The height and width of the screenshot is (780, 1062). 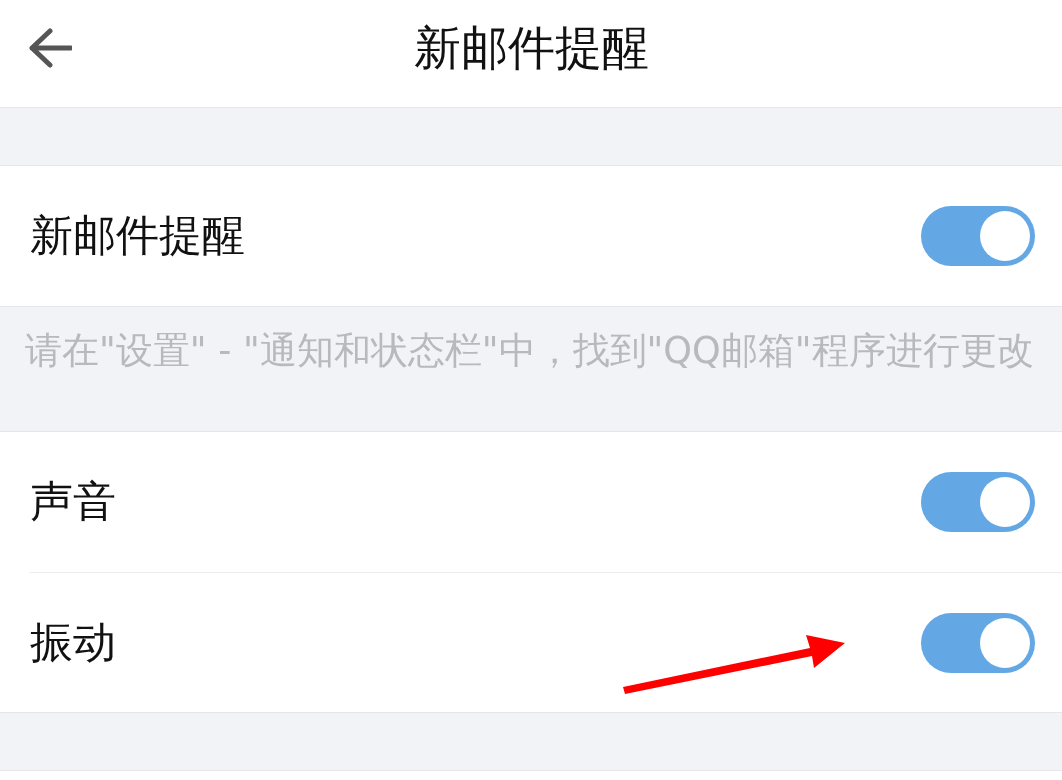 I want to click on setting-label: 新邮件提醒, so click(x=137, y=236).